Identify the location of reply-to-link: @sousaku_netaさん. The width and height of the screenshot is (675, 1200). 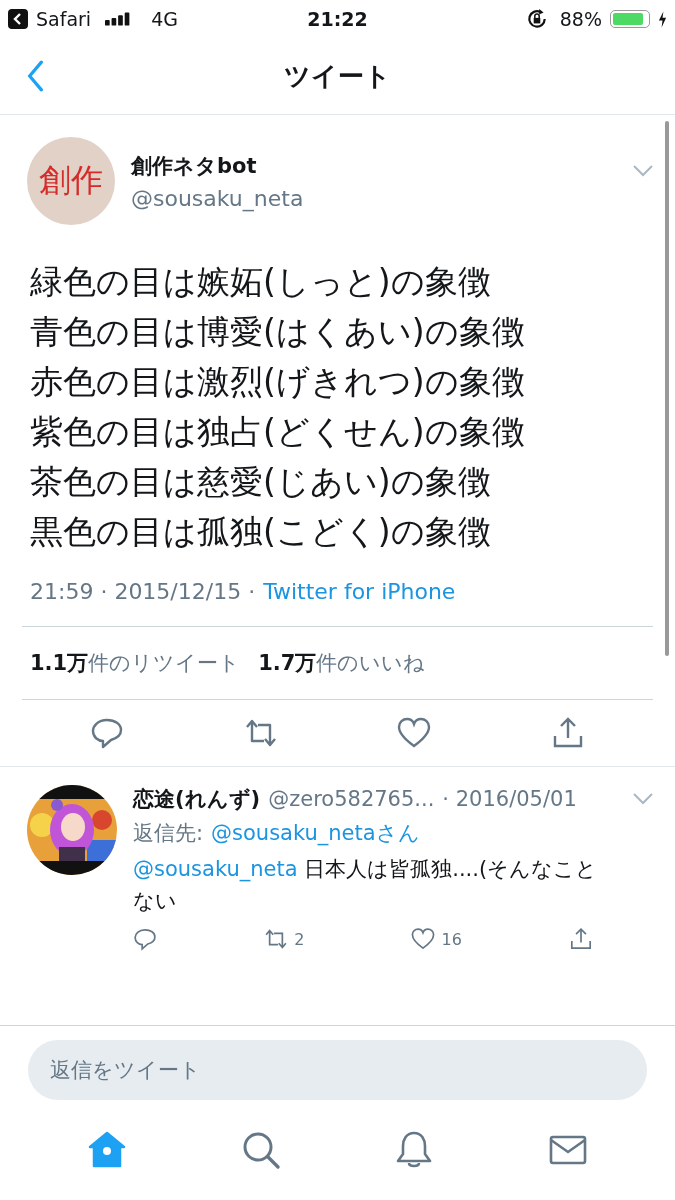
(315, 833).